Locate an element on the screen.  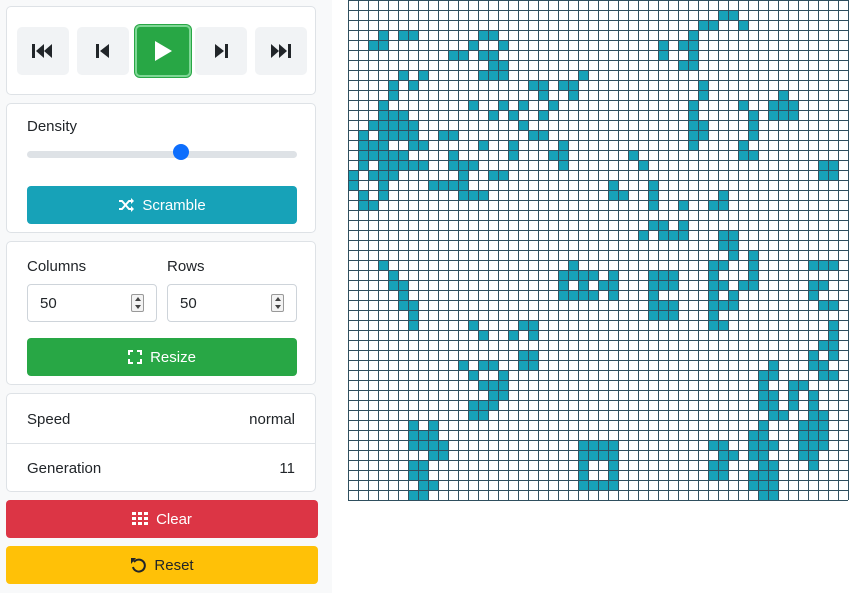
rows-stepper is located at coordinates (277, 303).